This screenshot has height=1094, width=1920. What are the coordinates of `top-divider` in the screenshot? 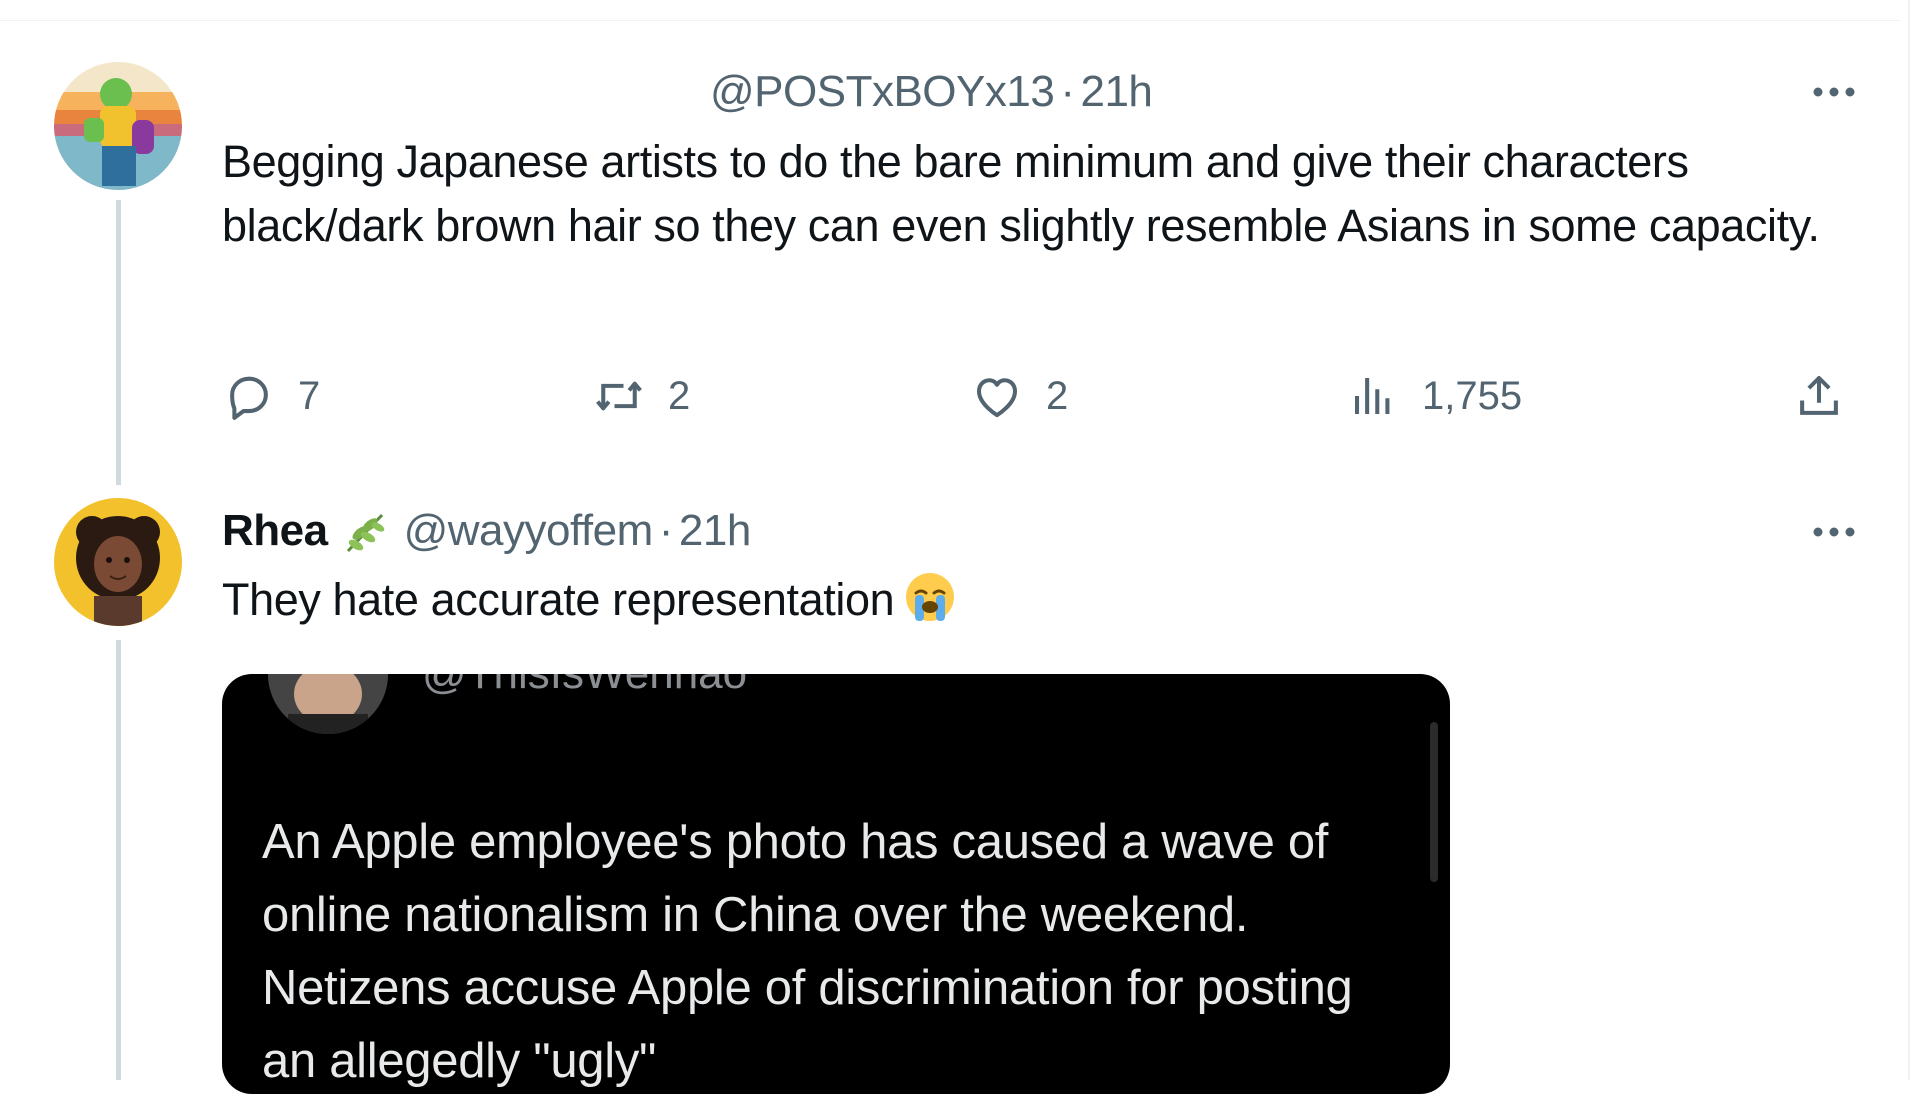 It's located at (950, 20).